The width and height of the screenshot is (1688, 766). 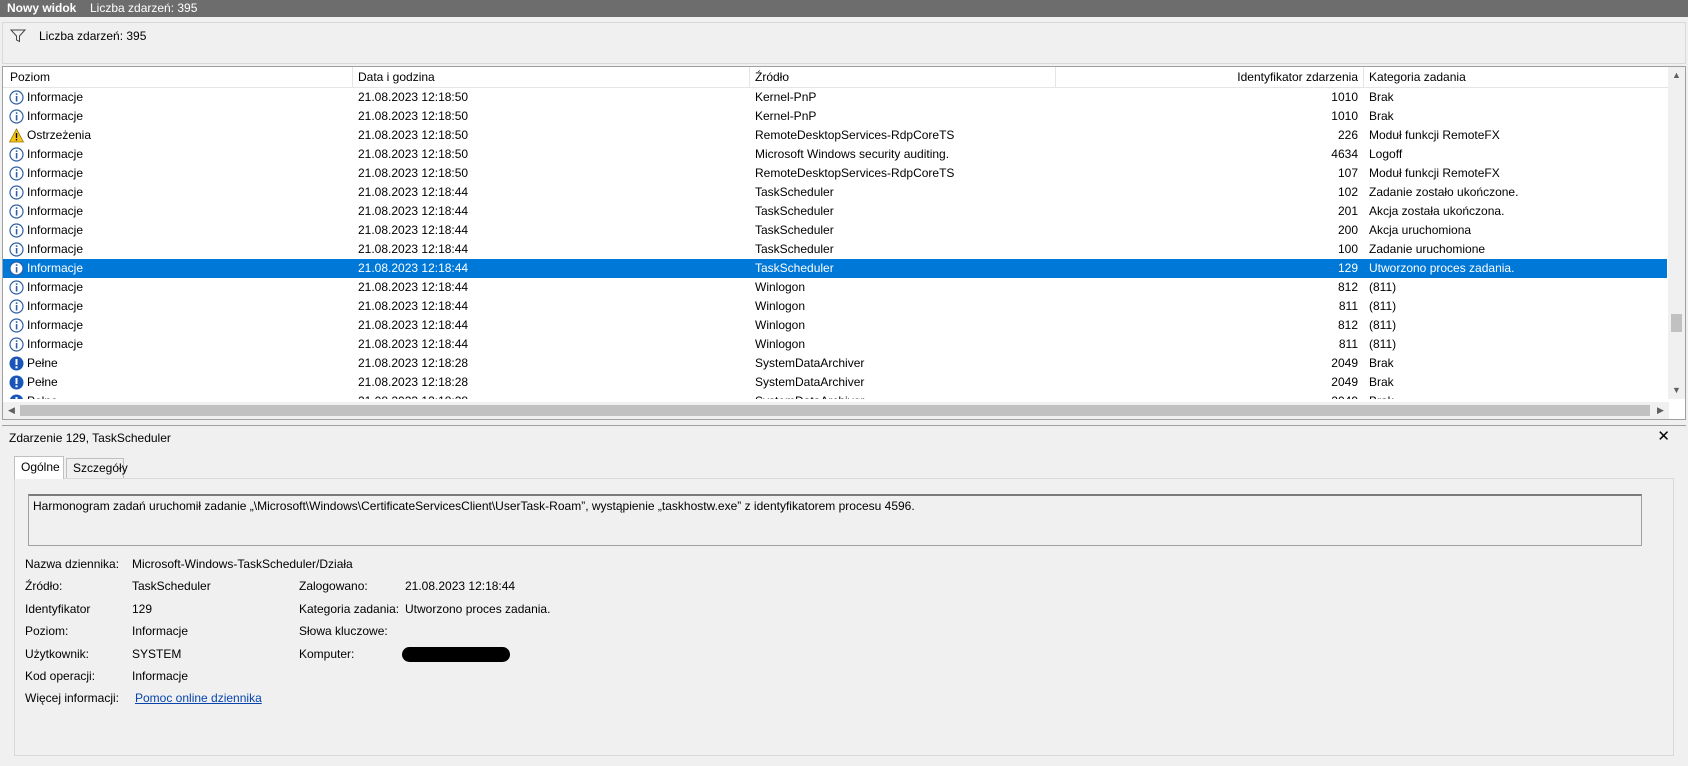 What do you see at coordinates (460, 586) in the screenshot?
I see `logged-value: 21.08.2023 12:18:44` at bounding box center [460, 586].